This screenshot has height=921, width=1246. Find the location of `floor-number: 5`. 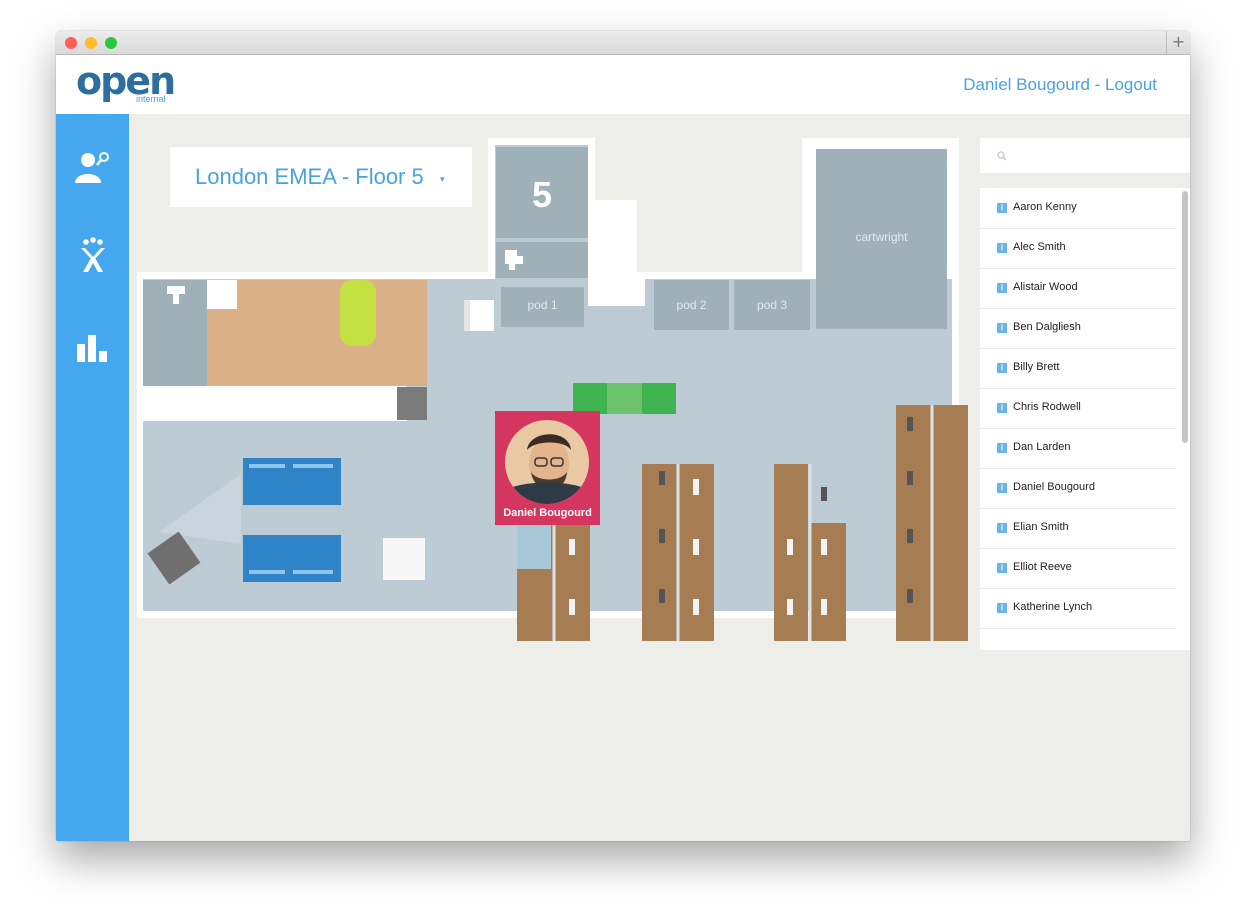

floor-number: 5 is located at coordinates (542, 194).